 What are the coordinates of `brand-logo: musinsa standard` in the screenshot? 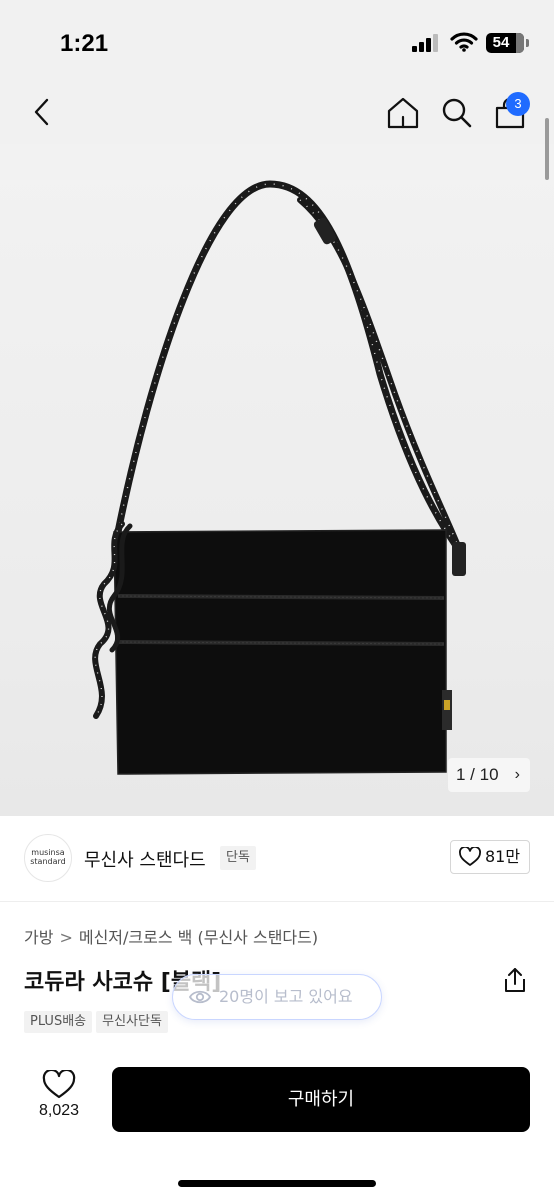 It's located at (48, 858).